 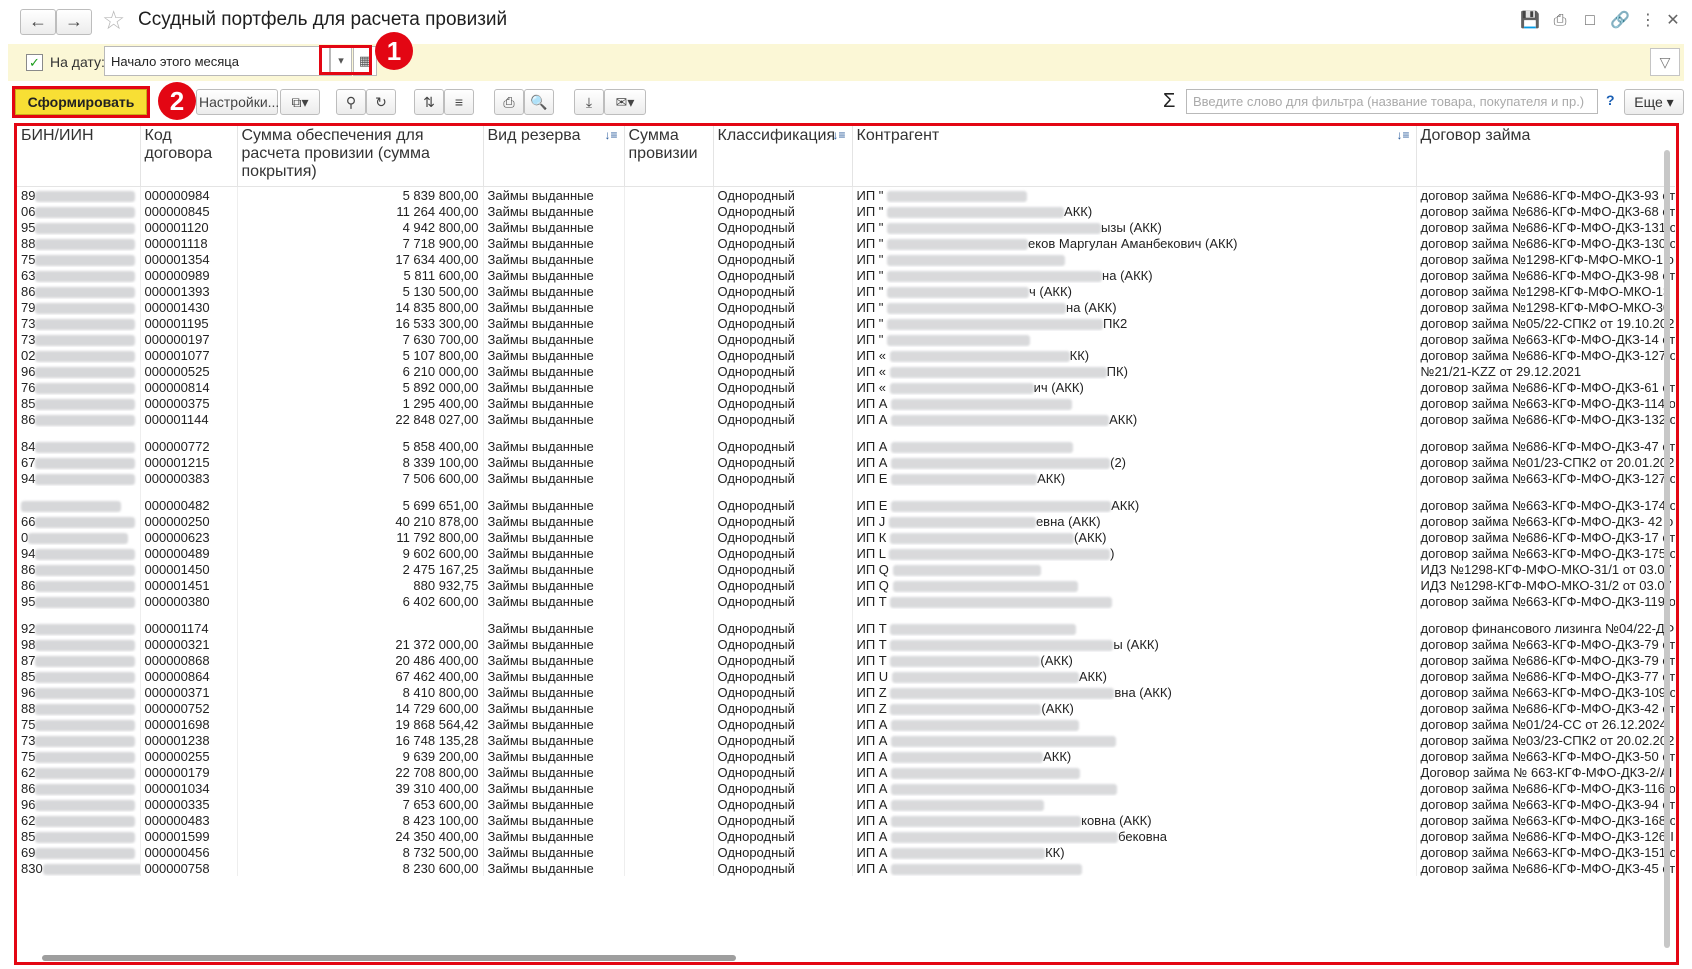 I want to click on sort-desc-button: ≡, so click(x=459, y=102).